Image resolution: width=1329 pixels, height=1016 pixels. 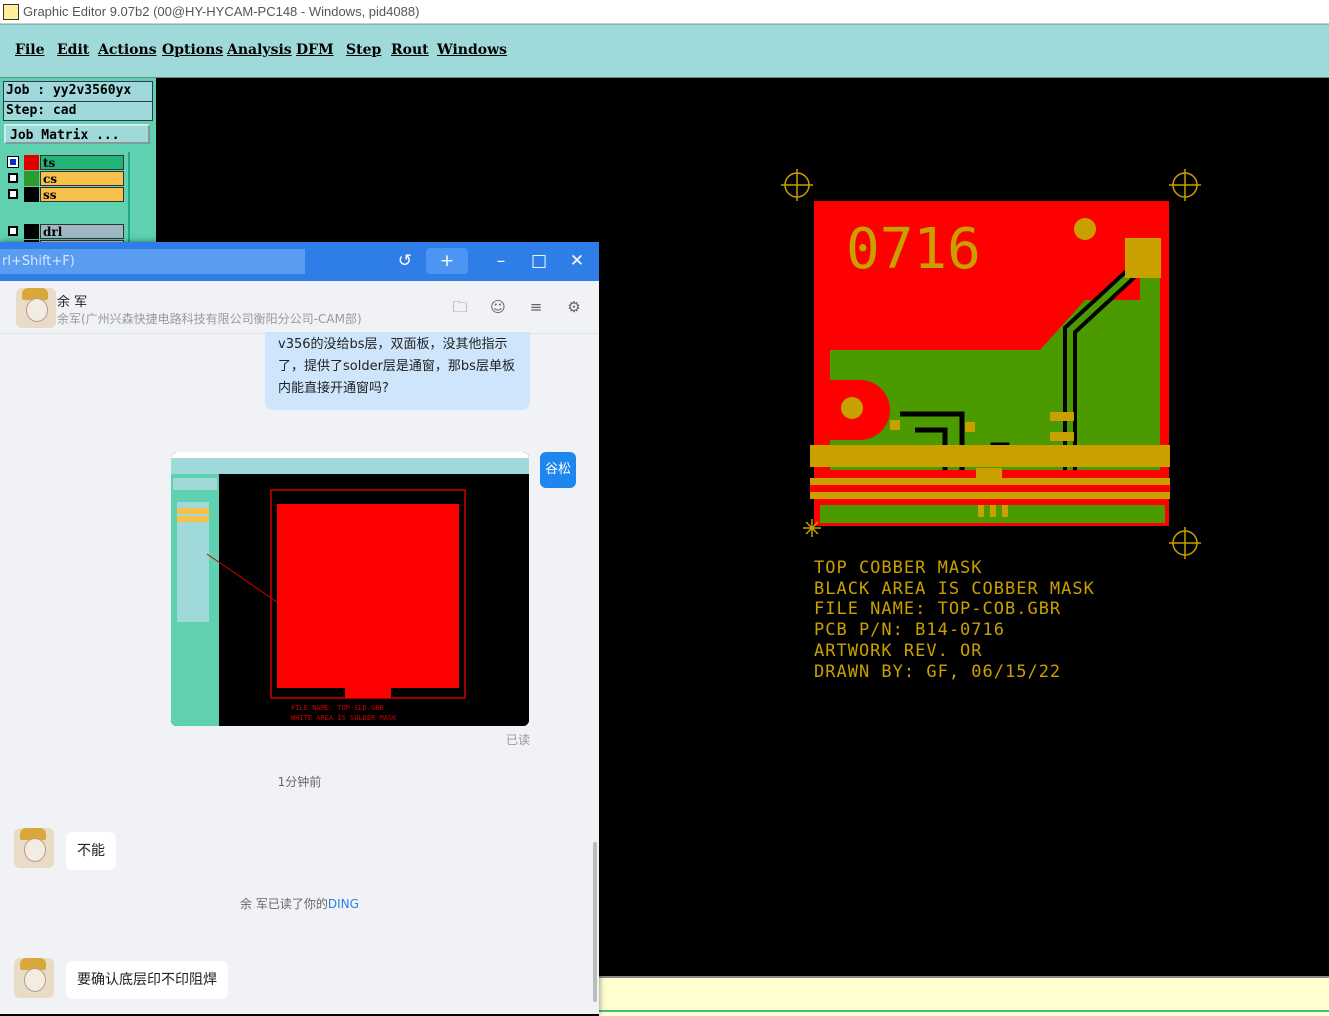 What do you see at coordinates (595, 922) in the screenshot?
I see `chat-scrollbar` at bounding box center [595, 922].